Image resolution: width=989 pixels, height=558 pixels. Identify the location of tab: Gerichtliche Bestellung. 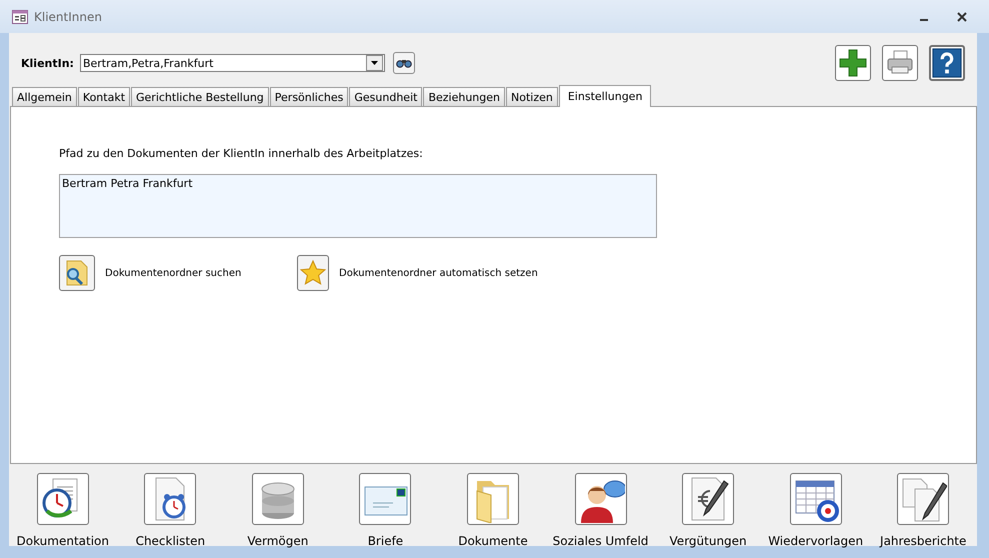
(200, 96).